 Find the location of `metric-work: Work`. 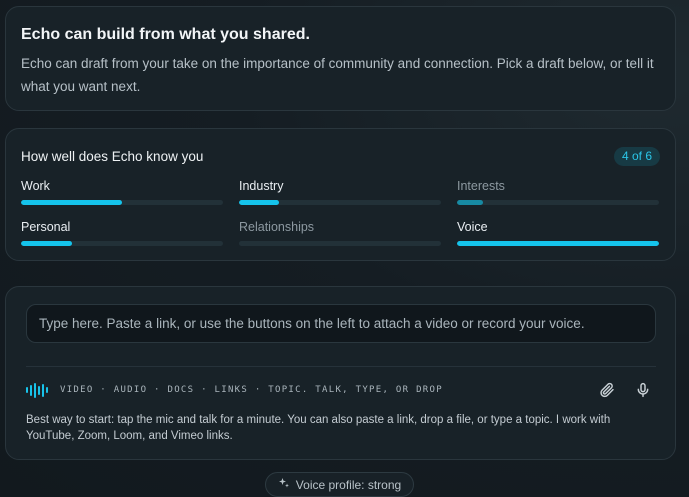

metric-work: Work is located at coordinates (122, 192).